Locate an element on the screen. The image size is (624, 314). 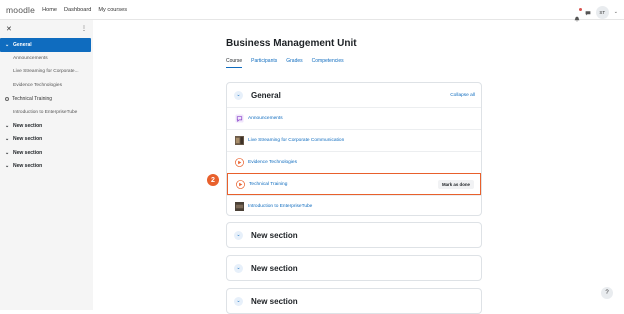
activity-label: Evidence Technologies is located at coordinates (272, 162).